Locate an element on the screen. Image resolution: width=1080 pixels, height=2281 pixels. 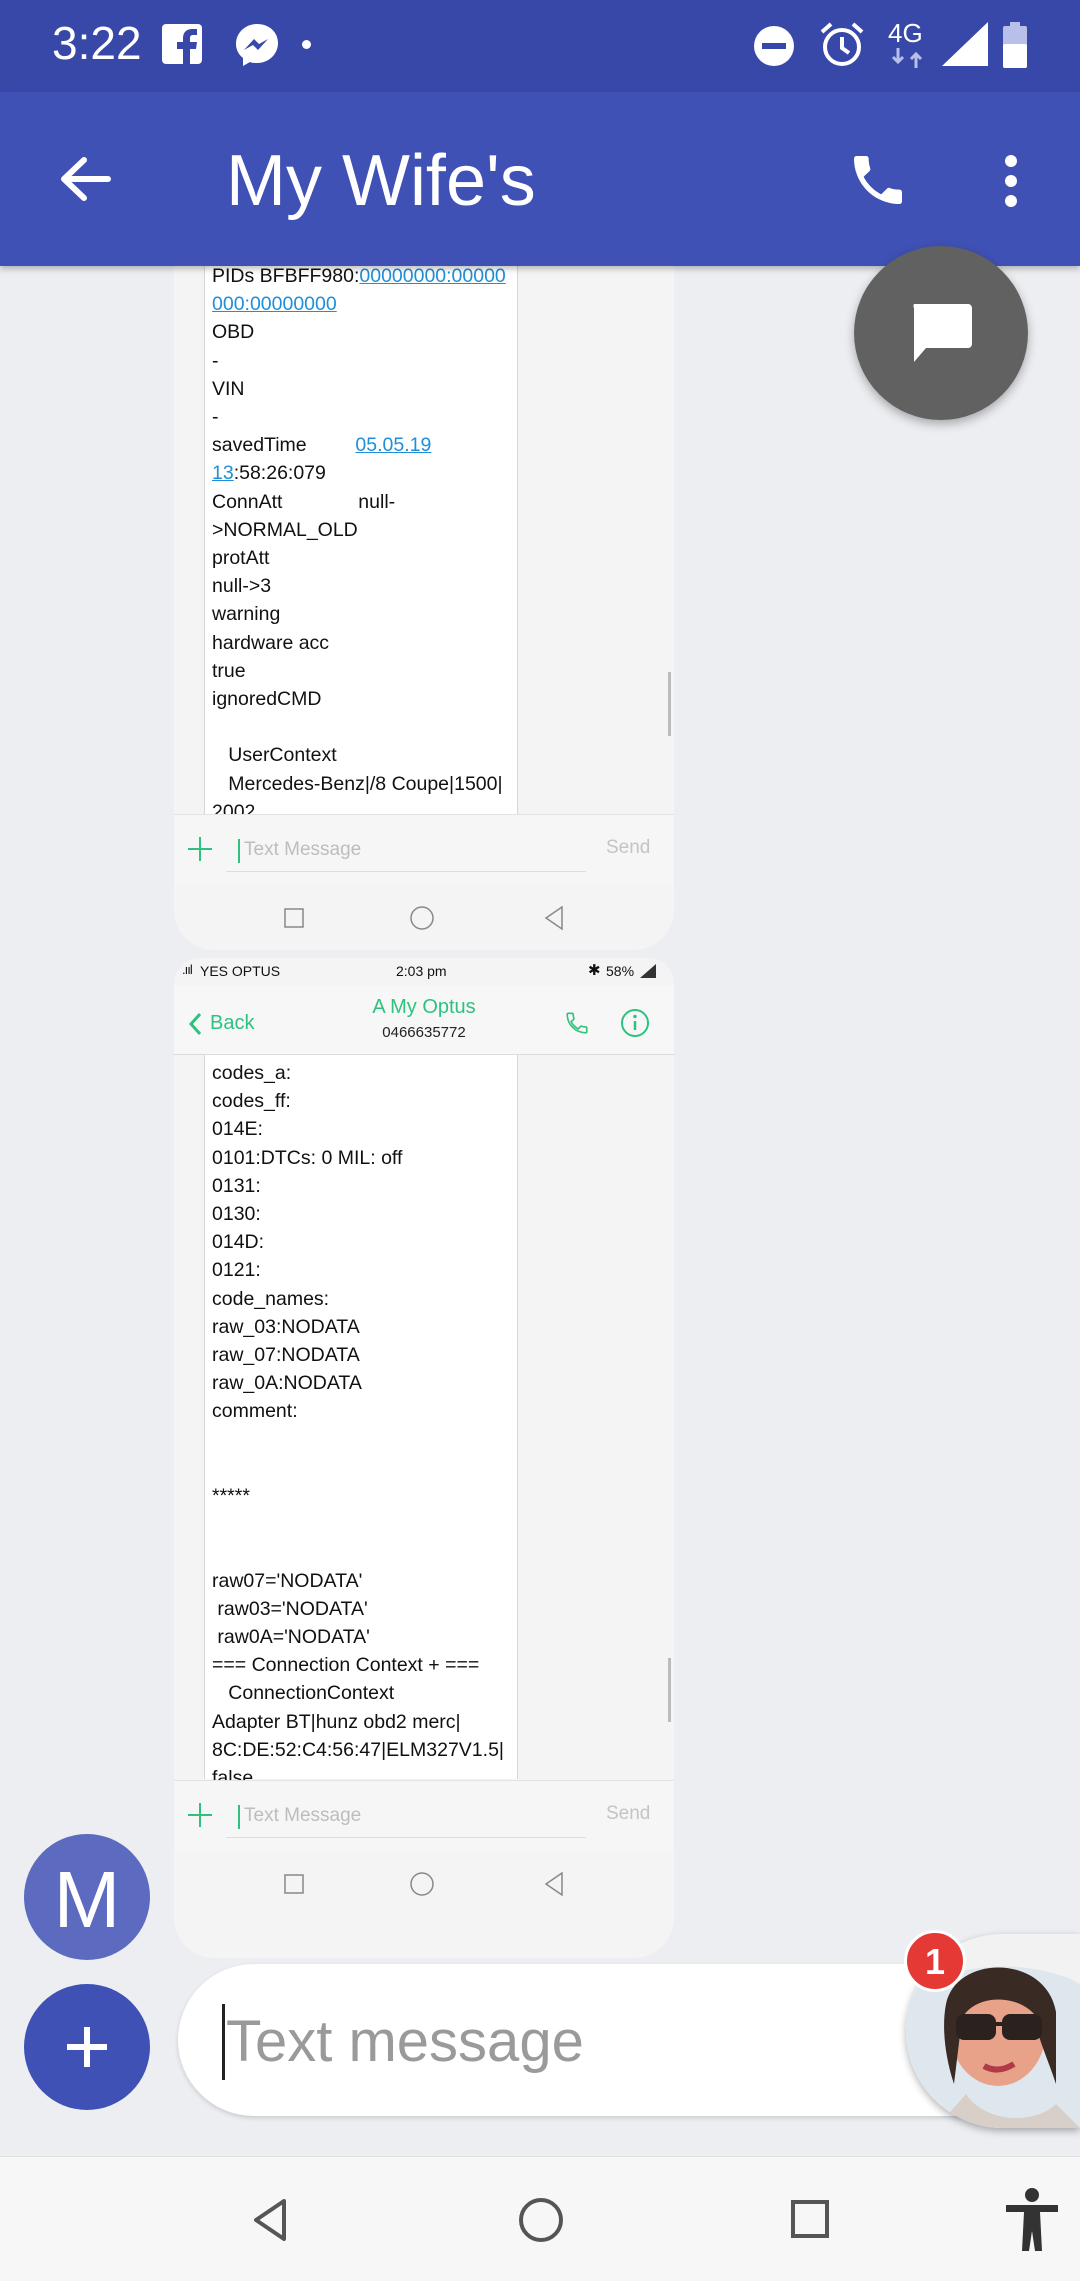
contact-number: 0466635772 is located at coordinates (424, 1032).